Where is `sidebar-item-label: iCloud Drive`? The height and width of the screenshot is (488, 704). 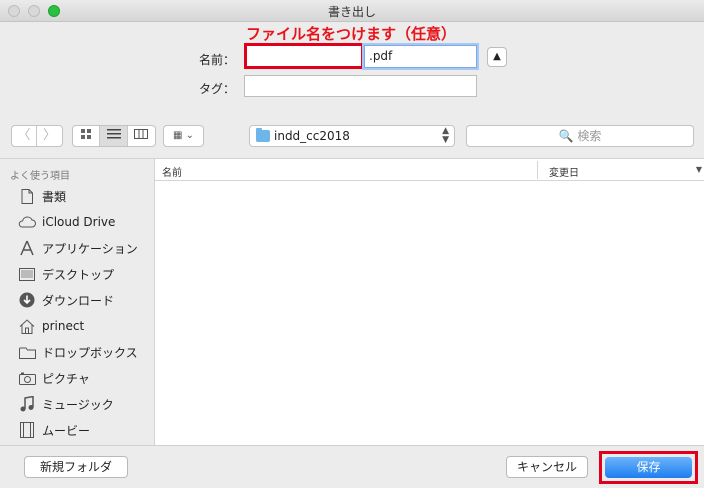 sidebar-item-label: iCloud Drive is located at coordinates (79, 222).